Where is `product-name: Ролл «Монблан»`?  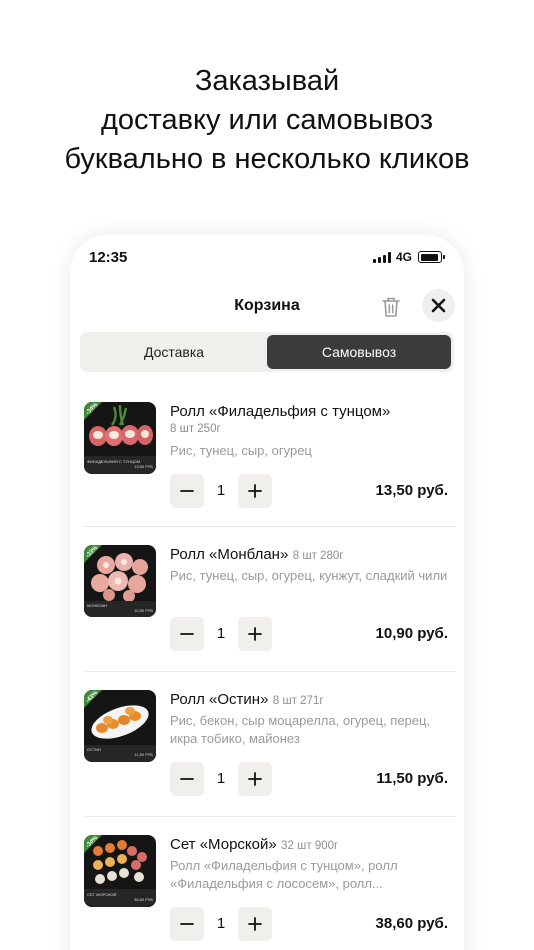
product-name: Ролл «Монблан» is located at coordinates (229, 554).